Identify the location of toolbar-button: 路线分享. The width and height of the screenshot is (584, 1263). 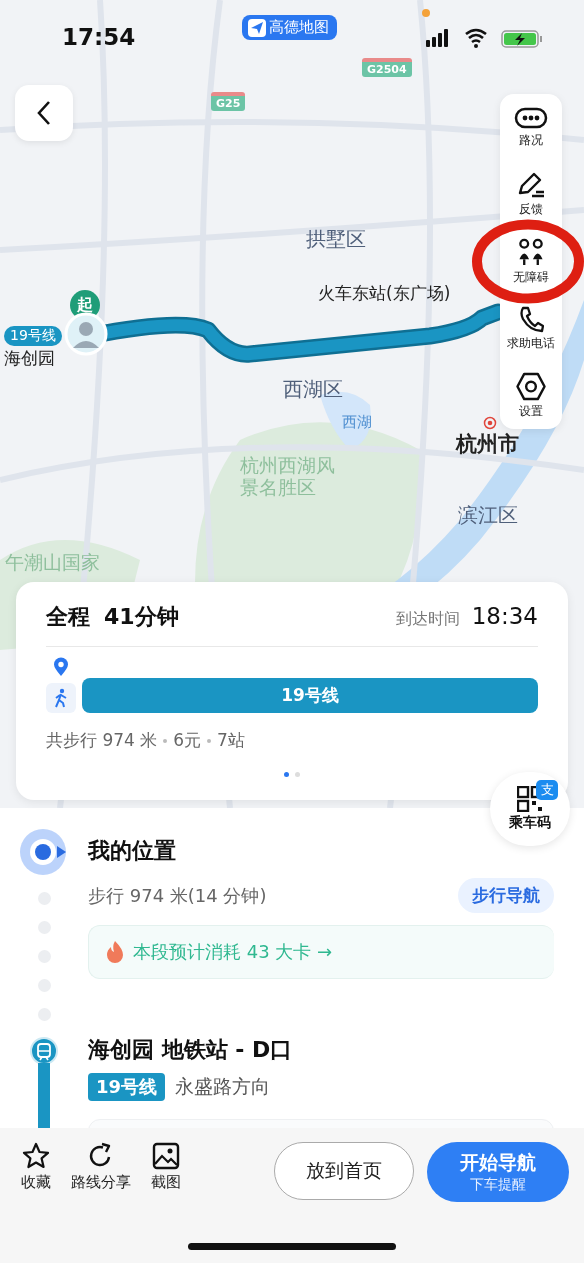
(101, 1167).